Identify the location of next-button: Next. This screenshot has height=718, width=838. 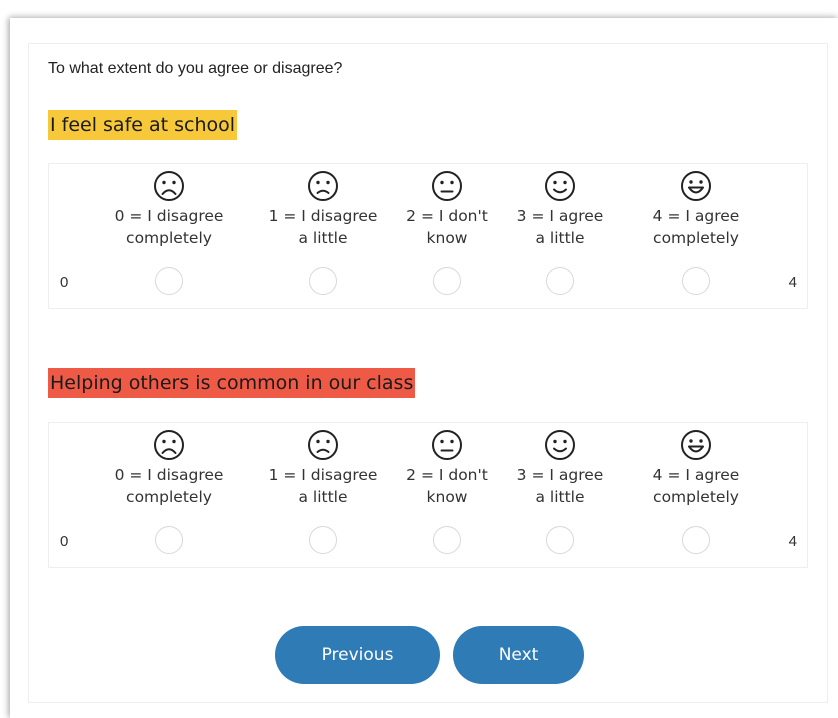
(518, 655).